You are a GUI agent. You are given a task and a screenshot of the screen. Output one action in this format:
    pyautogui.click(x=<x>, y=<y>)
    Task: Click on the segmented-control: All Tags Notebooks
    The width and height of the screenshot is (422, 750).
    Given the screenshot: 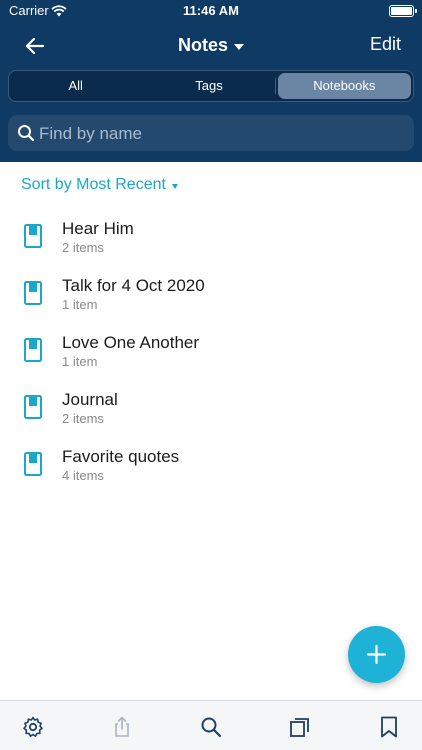 What is the action you would take?
    pyautogui.click(x=211, y=86)
    